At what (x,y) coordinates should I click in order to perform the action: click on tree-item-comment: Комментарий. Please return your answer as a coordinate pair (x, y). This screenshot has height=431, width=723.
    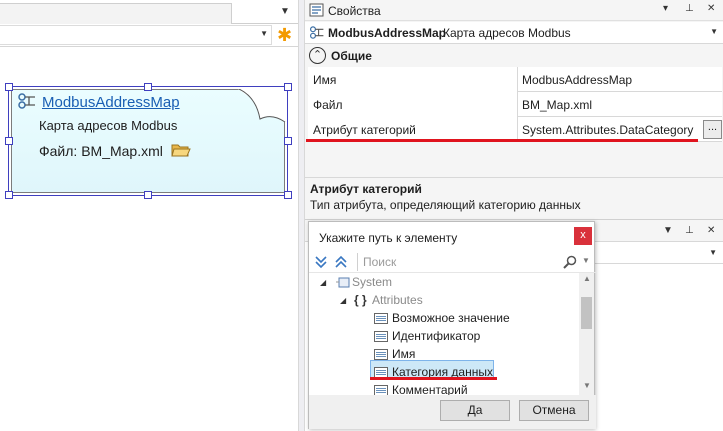
    Looking at the image, I should click on (430, 388).